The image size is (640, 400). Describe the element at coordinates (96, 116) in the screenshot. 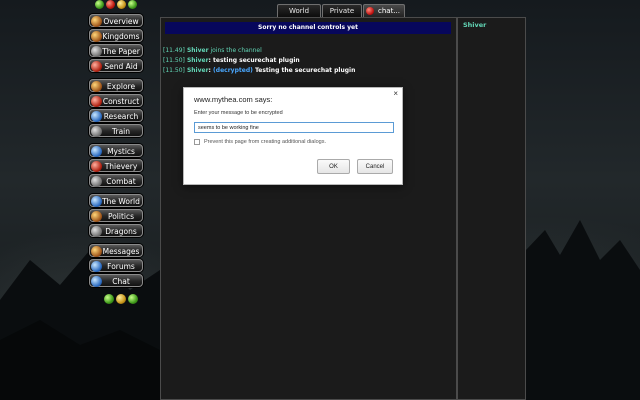

I see `potion-icon` at that location.